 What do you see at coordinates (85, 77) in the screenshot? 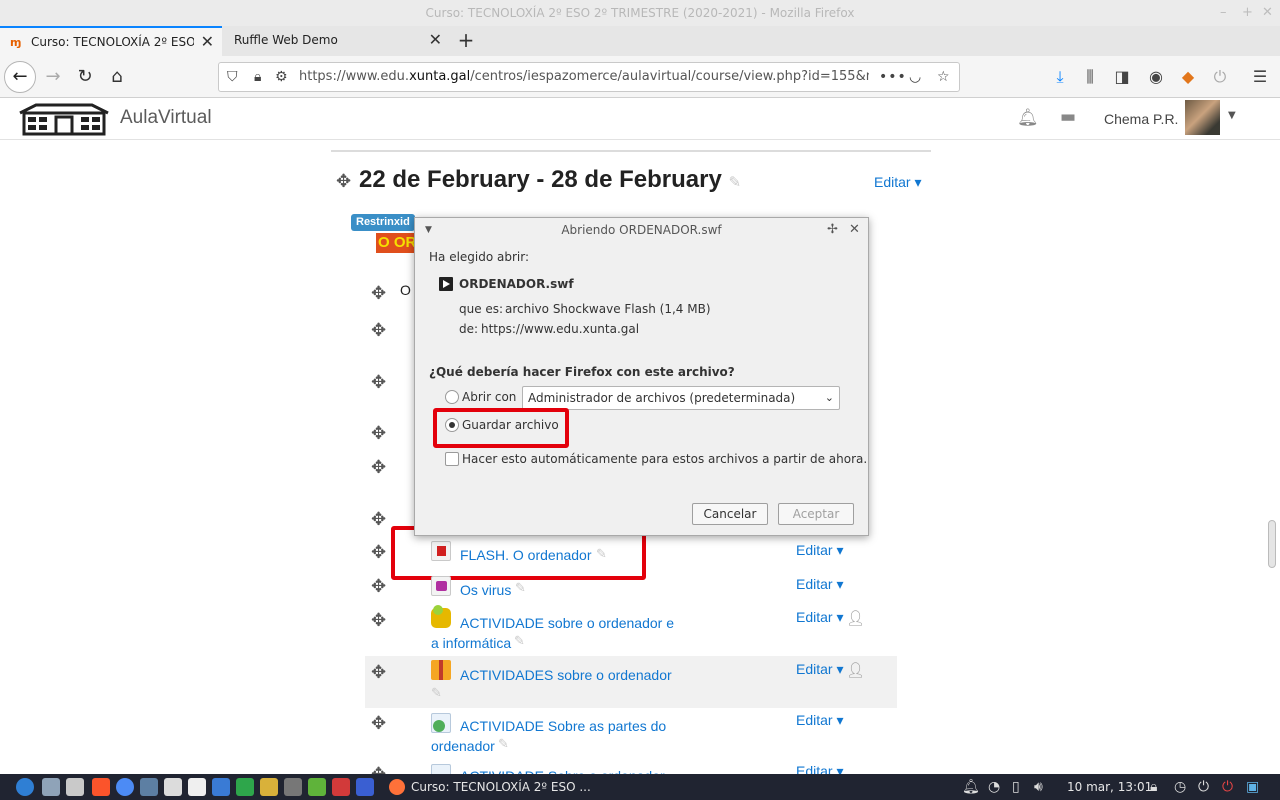
I see `reload-button: ↻` at bounding box center [85, 77].